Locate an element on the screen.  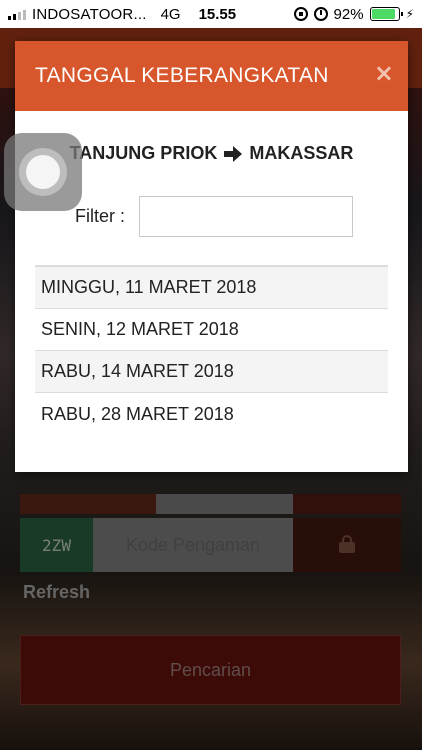
clock: 15.55 is located at coordinates (217, 14).